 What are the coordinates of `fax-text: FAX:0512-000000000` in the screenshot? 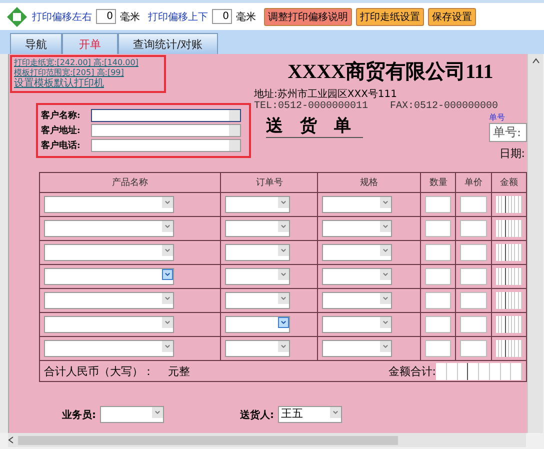 It's located at (444, 106).